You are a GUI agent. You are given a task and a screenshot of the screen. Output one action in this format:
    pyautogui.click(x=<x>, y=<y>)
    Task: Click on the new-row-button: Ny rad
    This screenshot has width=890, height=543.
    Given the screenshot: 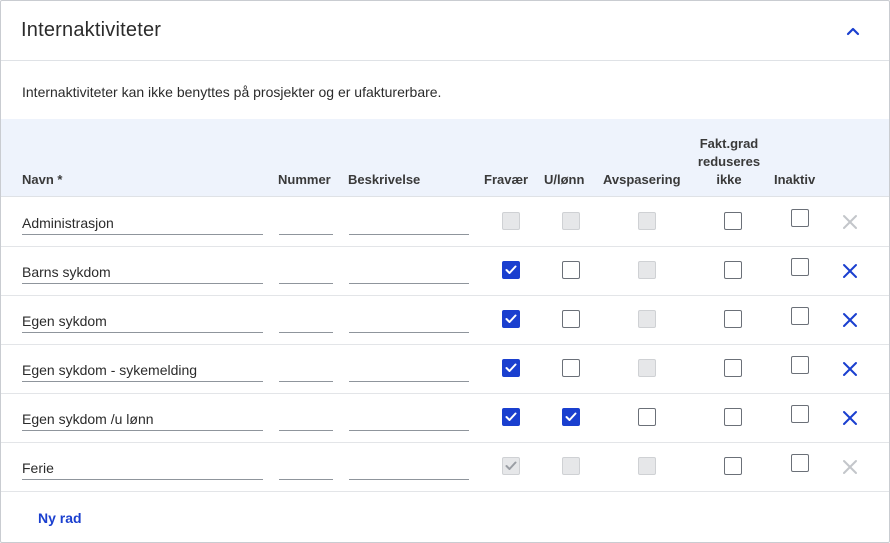 What is the action you would take?
    pyautogui.click(x=60, y=518)
    